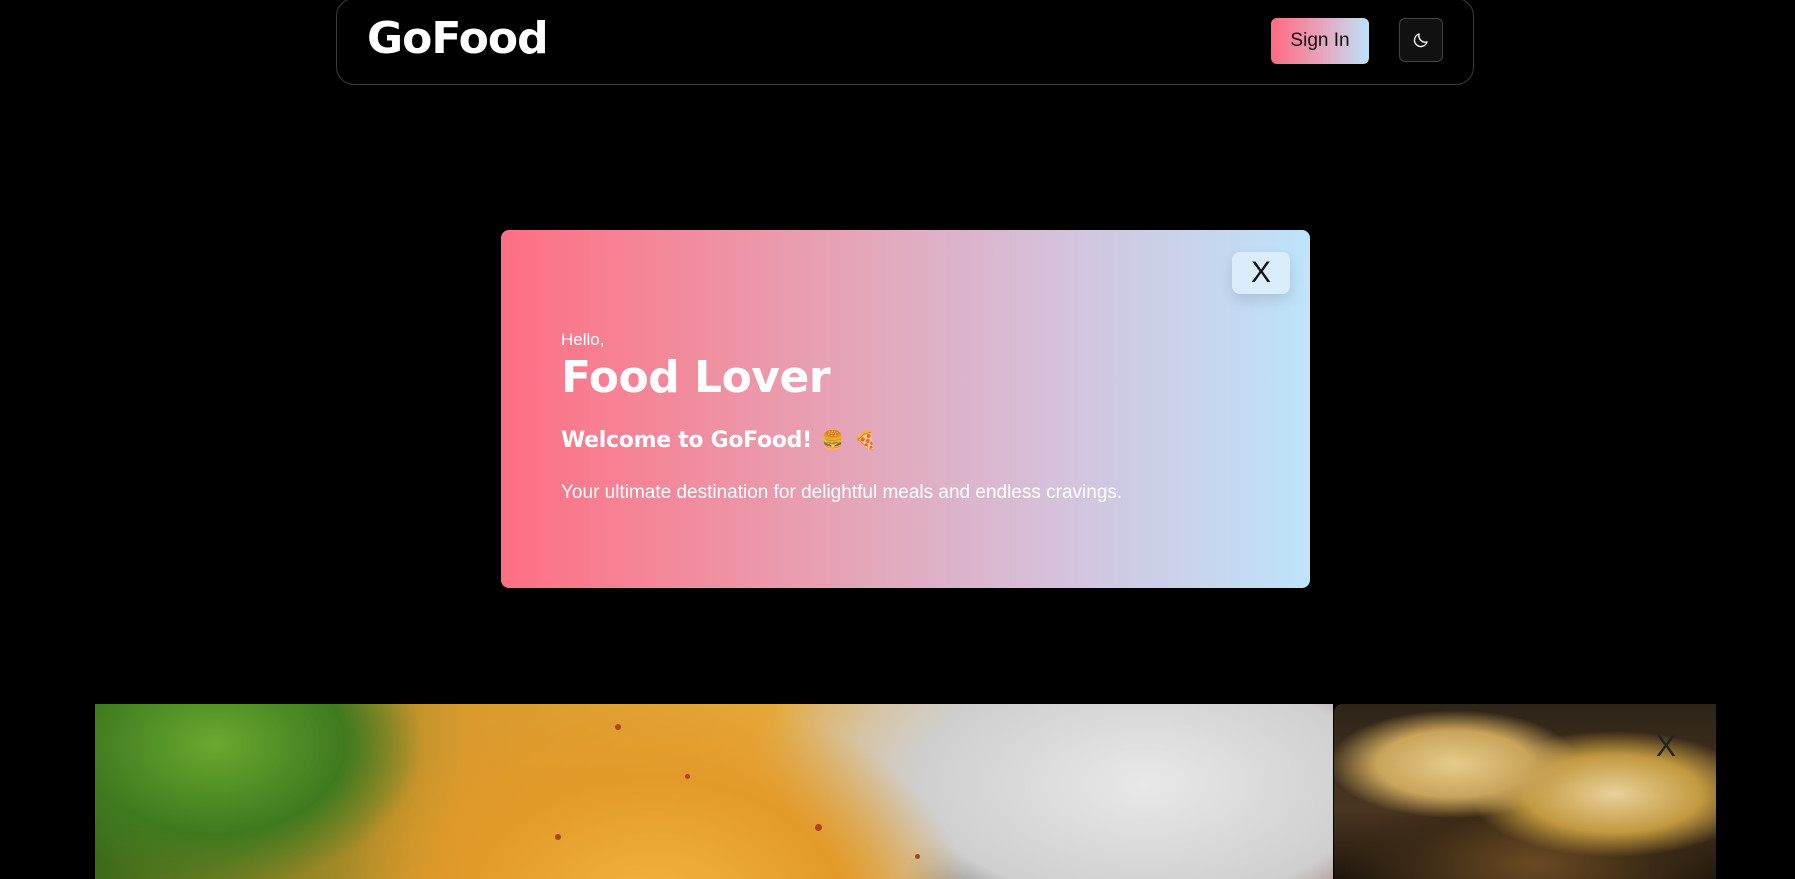 The height and width of the screenshot is (879, 1795). I want to click on navbar: GoFood Sign In, so click(905, 42).